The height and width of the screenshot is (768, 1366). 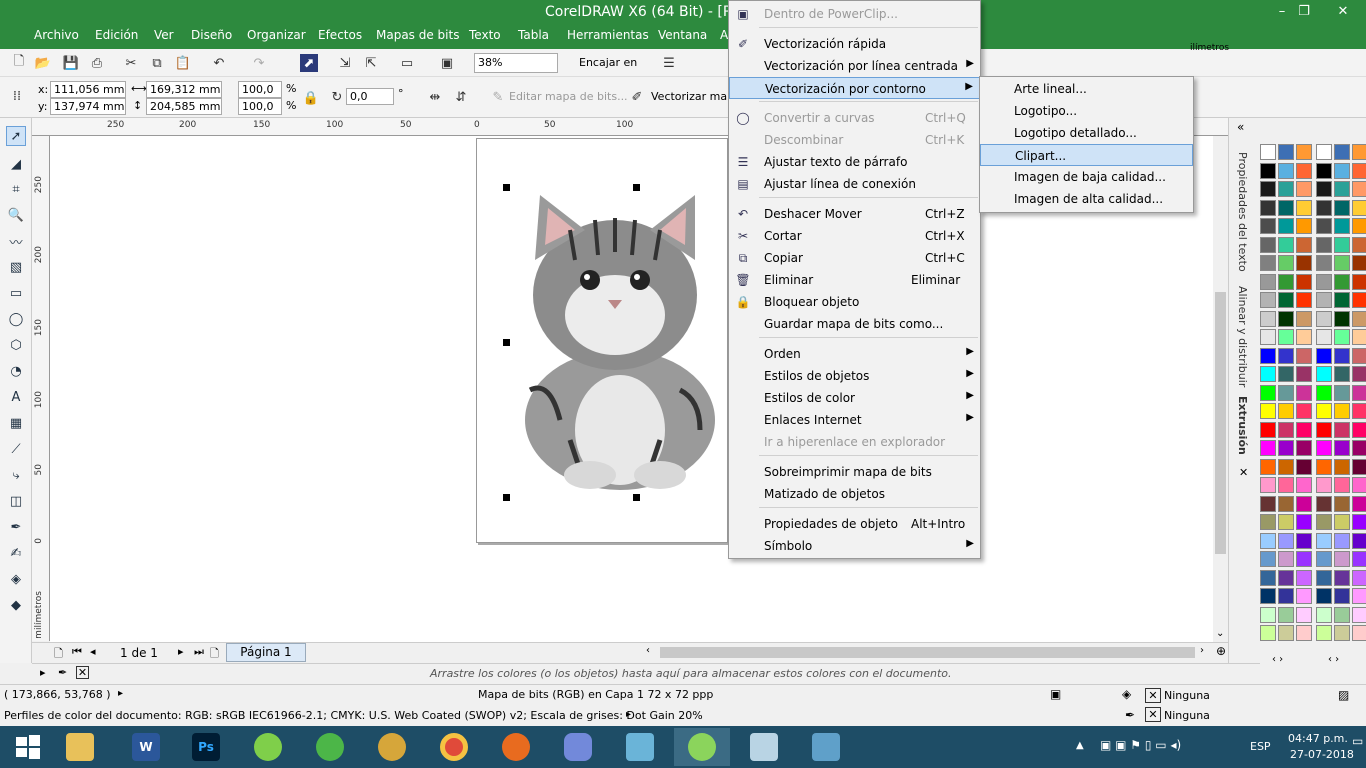 I want to click on add-page-icon: 🗋, so click(x=58, y=654).